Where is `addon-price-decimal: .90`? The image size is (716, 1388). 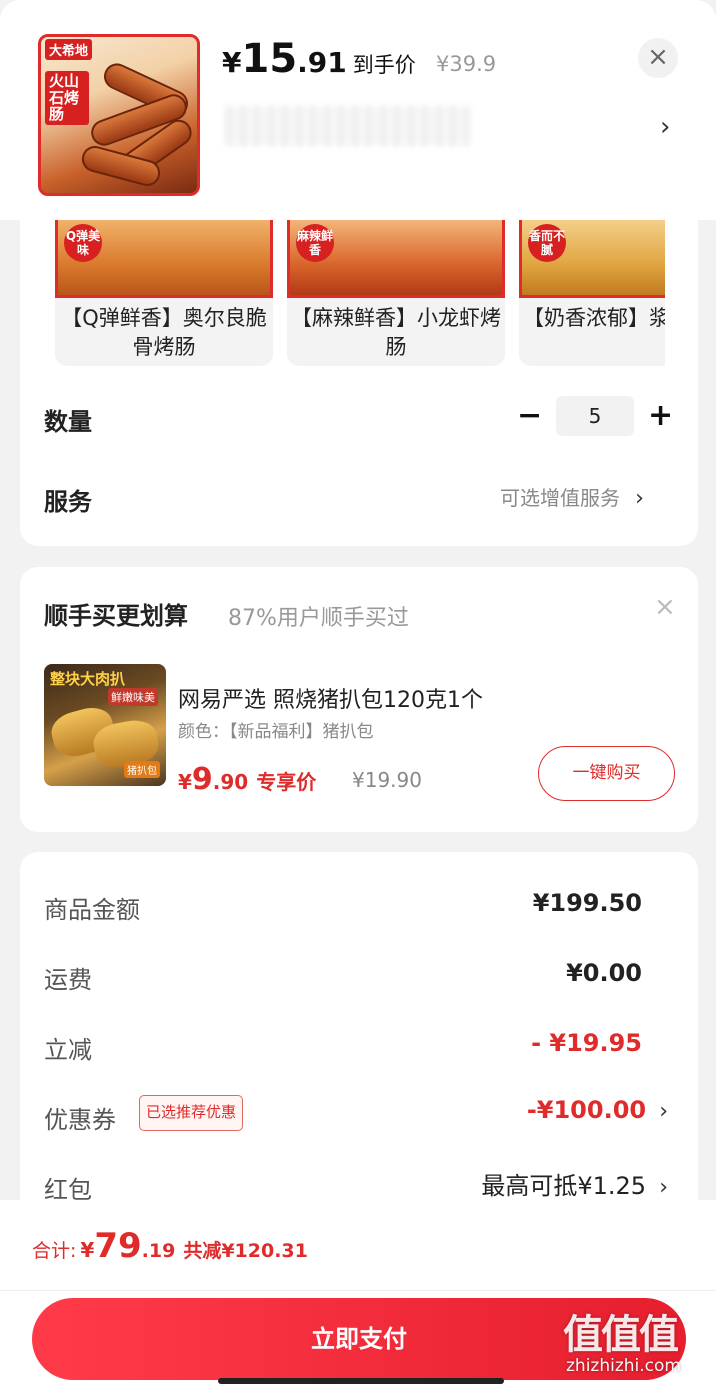
addon-price-decimal: .90 is located at coordinates (230, 782).